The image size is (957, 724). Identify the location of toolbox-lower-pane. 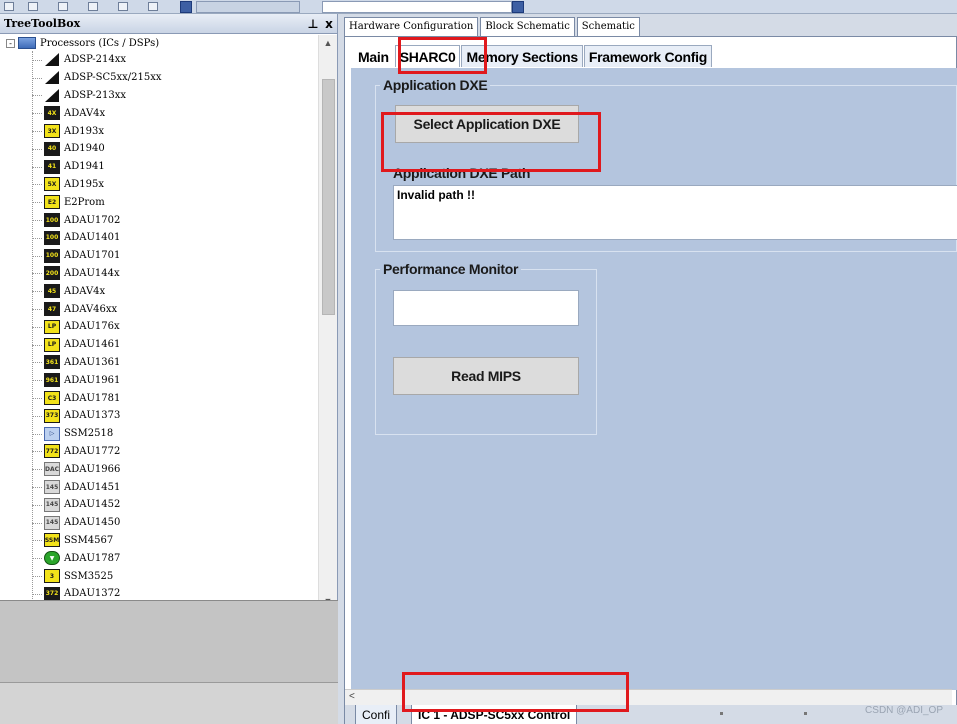
(169, 662).